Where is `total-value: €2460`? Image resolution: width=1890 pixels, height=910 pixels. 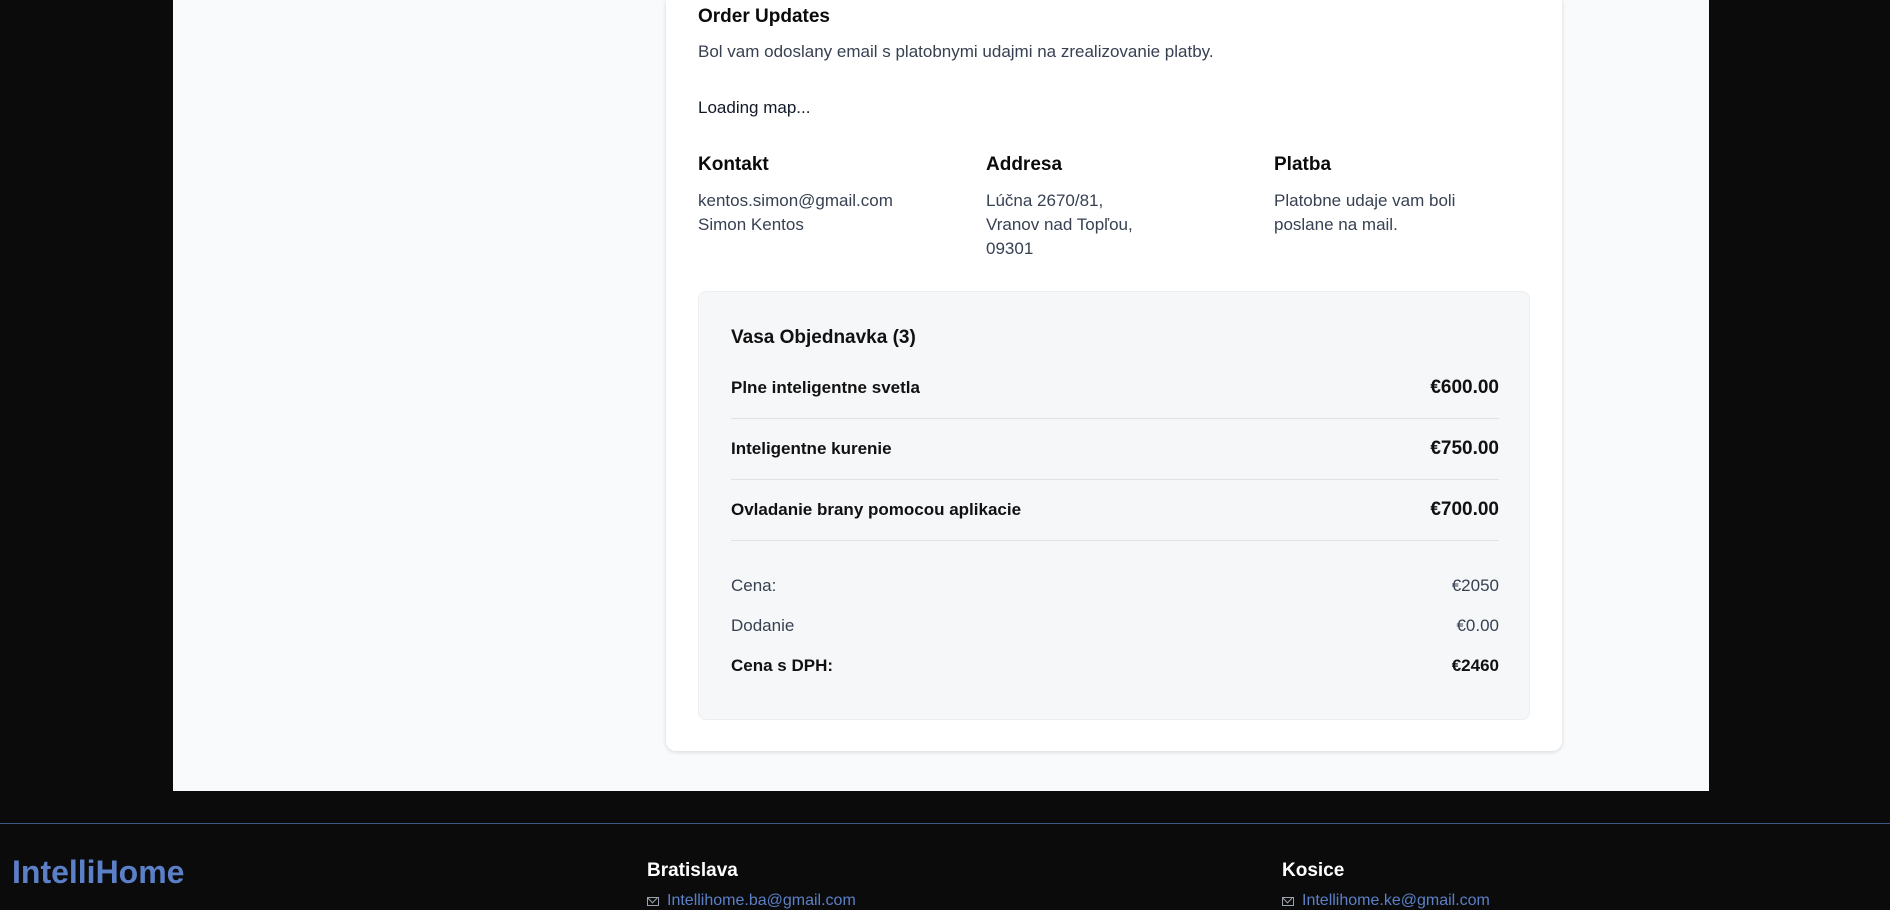
total-value: €2460 is located at coordinates (1475, 665).